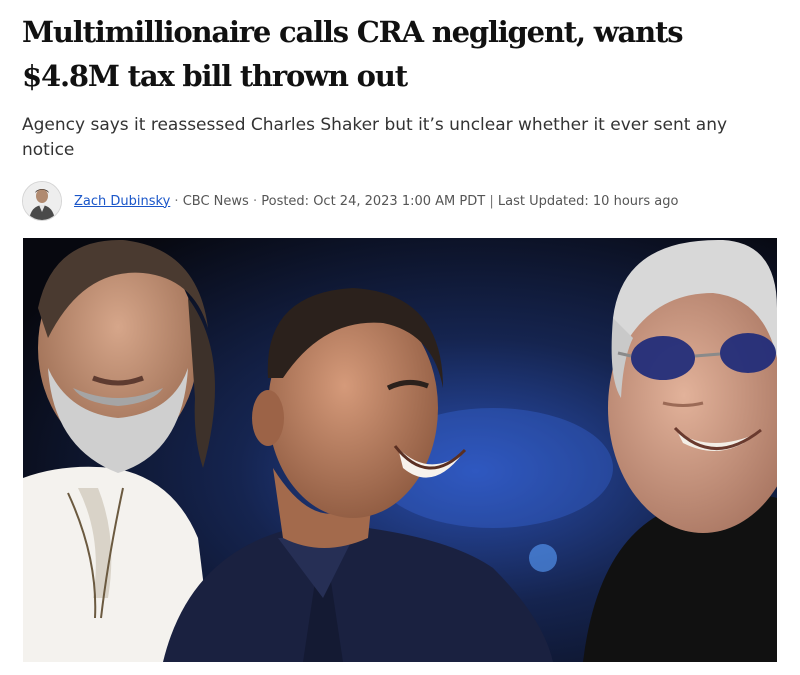 This screenshot has height=675, width=800. I want to click on person-icon, so click(42, 201).